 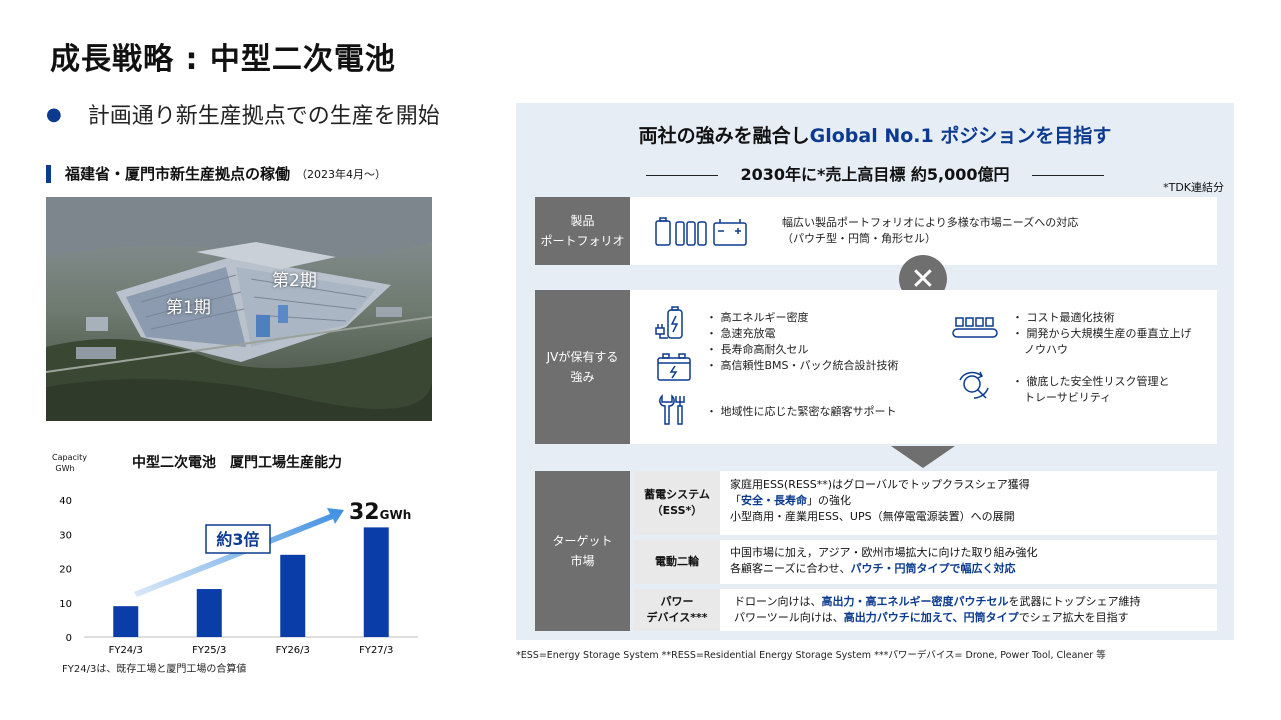 What do you see at coordinates (65, 535) in the screenshot?
I see `y-tick-label: 30` at bounding box center [65, 535].